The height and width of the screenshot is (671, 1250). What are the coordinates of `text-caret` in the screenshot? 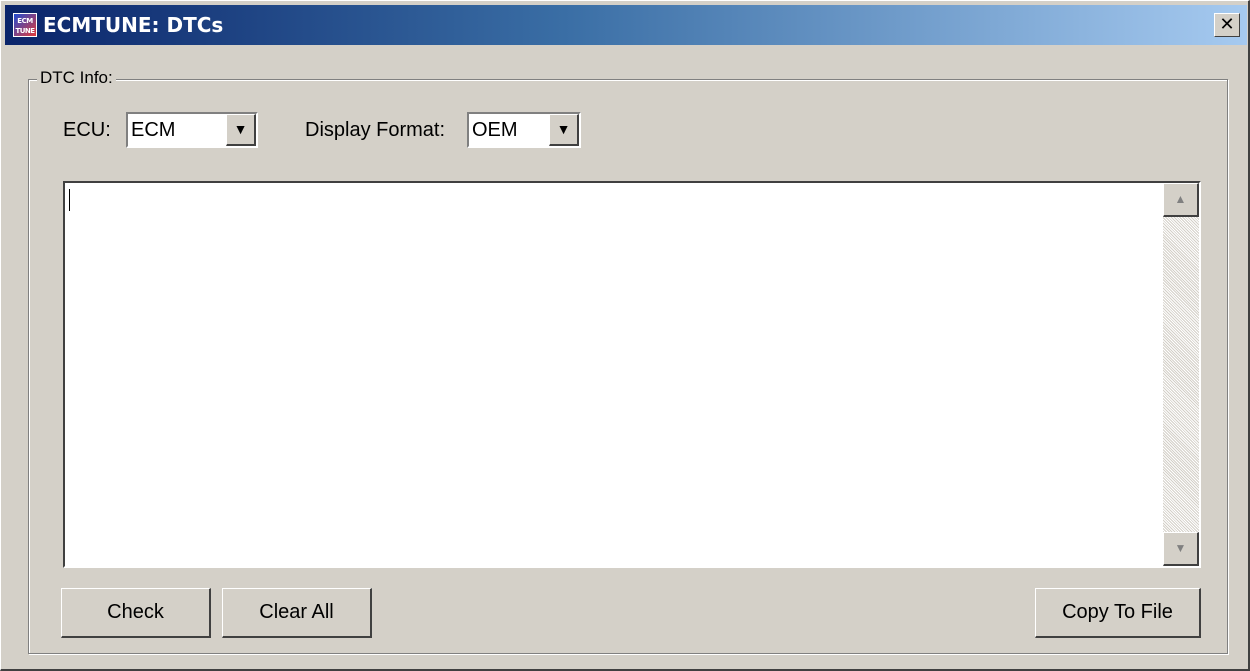 It's located at (69, 200).